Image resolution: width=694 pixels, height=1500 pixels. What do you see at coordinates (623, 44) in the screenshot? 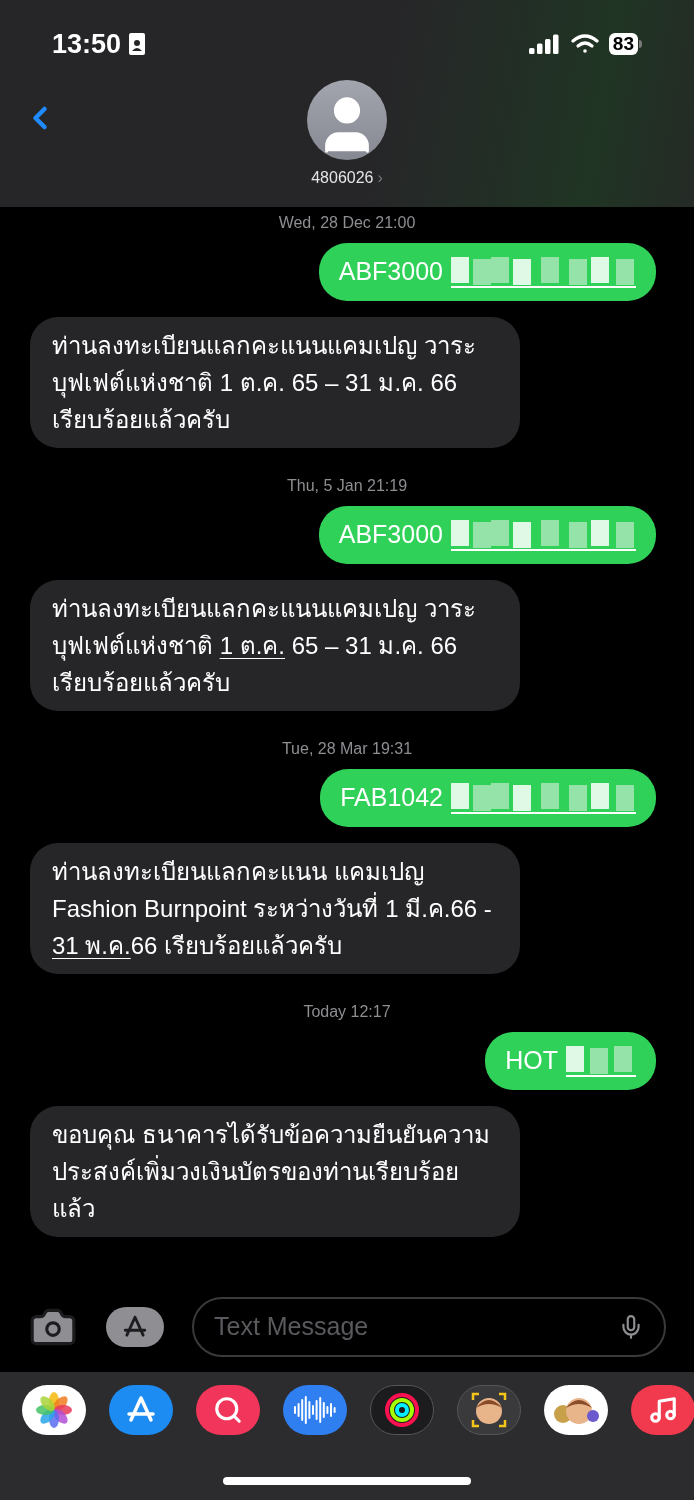
I see `battery-level: 83` at bounding box center [623, 44].